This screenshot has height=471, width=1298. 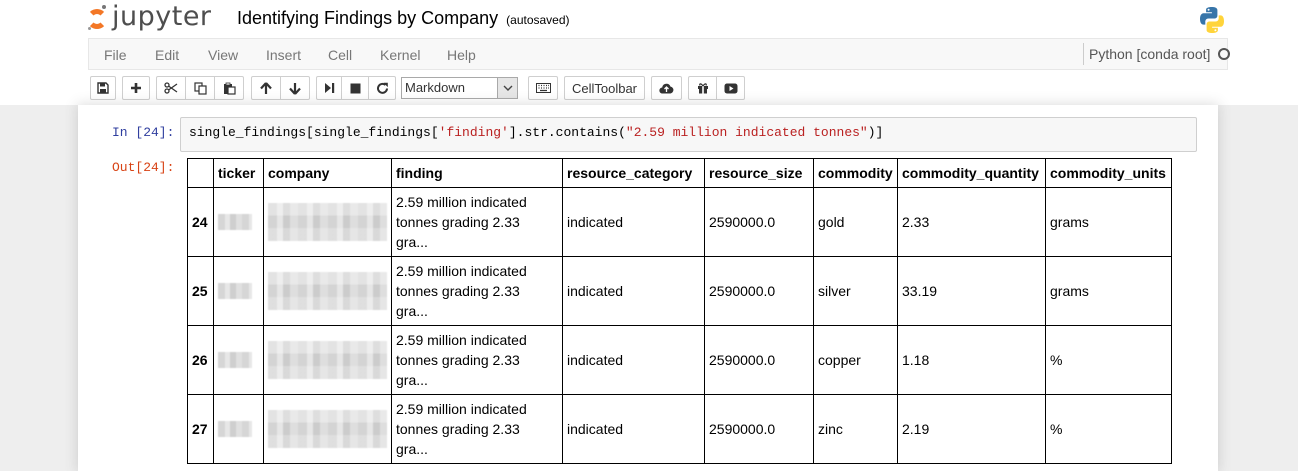 I want to click on keyboard-icon, so click(x=543, y=88).